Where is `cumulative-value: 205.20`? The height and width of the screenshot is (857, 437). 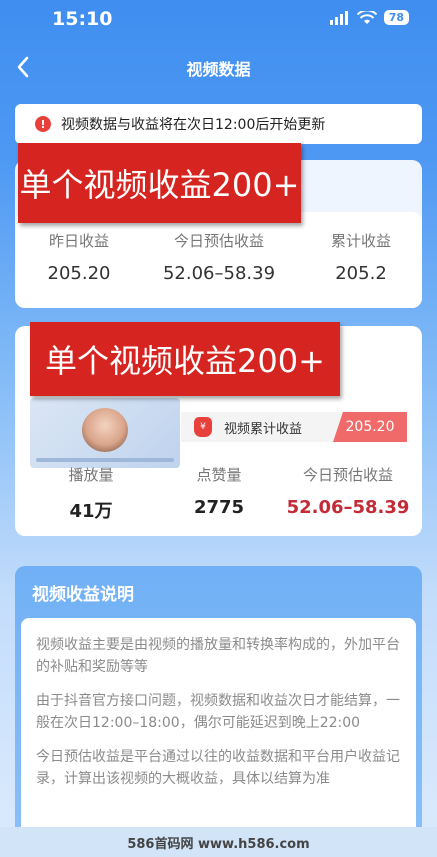
cumulative-value: 205.20 is located at coordinates (370, 427).